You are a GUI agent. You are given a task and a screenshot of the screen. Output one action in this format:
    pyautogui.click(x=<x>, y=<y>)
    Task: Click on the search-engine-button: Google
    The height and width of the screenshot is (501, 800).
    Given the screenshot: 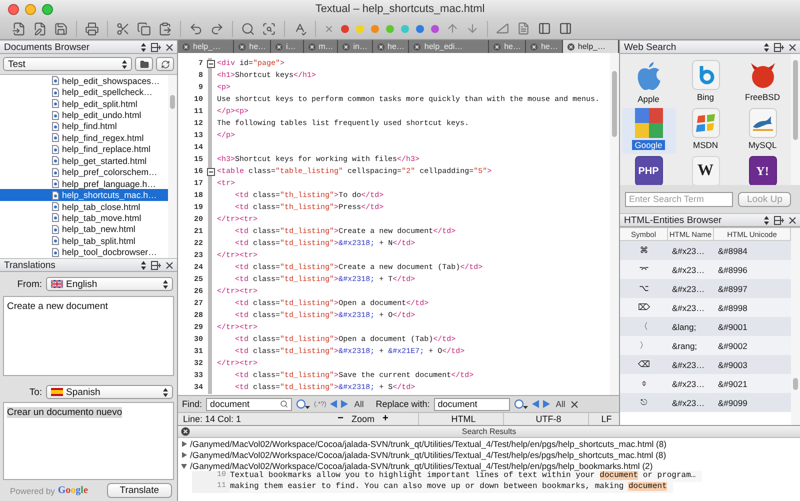 What is the action you would take?
    pyautogui.click(x=649, y=131)
    